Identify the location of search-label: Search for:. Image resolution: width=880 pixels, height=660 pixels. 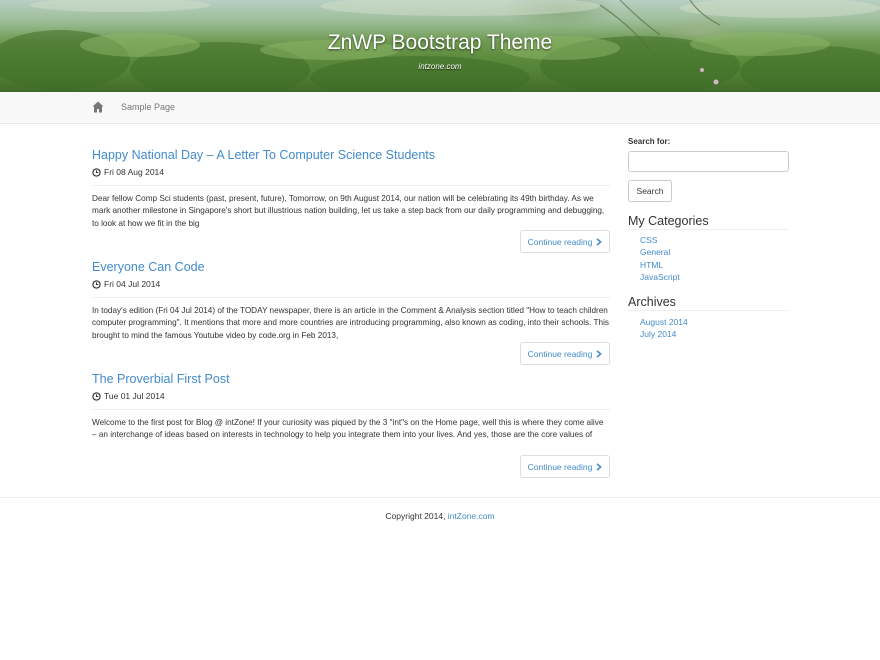
(649, 141).